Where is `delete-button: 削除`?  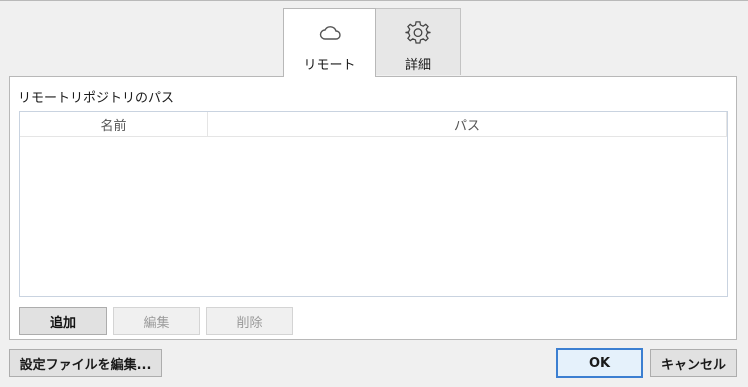 delete-button: 削除 is located at coordinates (249, 321).